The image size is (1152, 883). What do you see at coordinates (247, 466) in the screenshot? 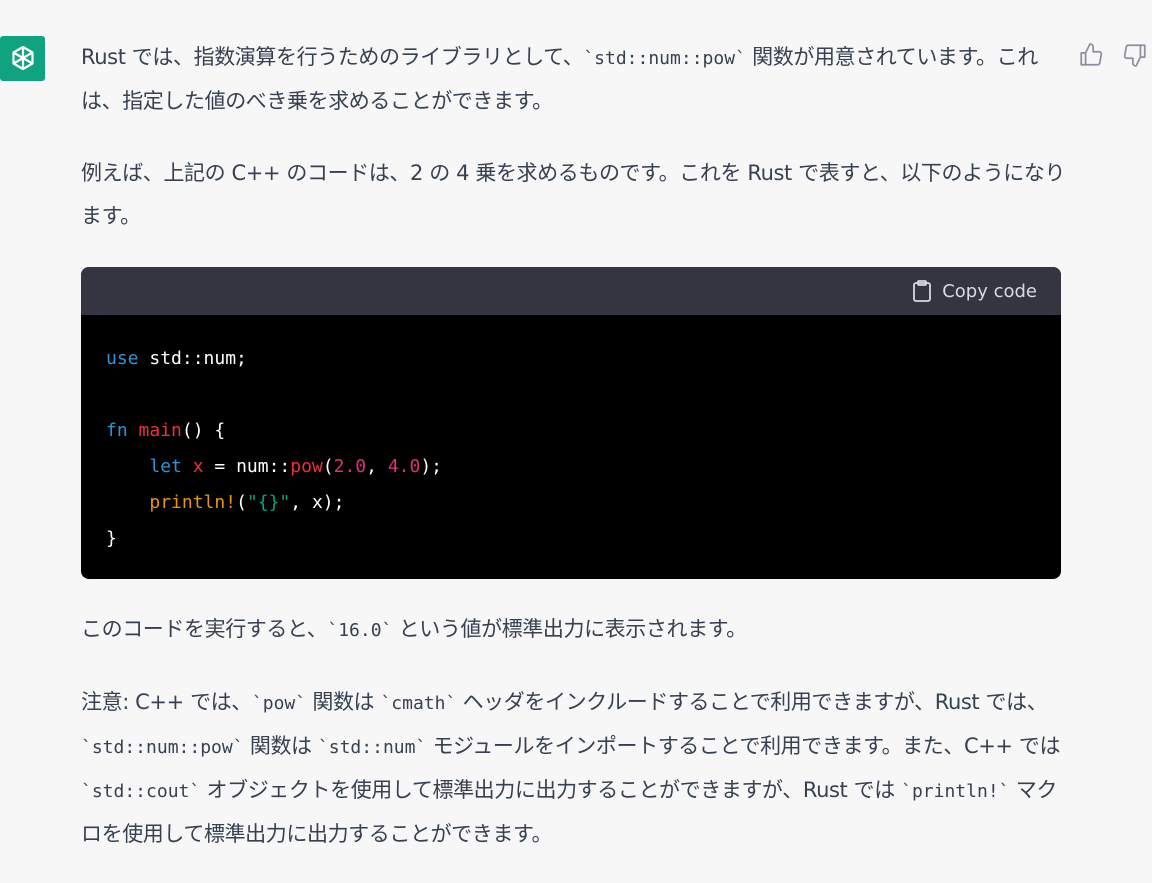
I see `code-token-text: = num::` at bounding box center [247, 466].